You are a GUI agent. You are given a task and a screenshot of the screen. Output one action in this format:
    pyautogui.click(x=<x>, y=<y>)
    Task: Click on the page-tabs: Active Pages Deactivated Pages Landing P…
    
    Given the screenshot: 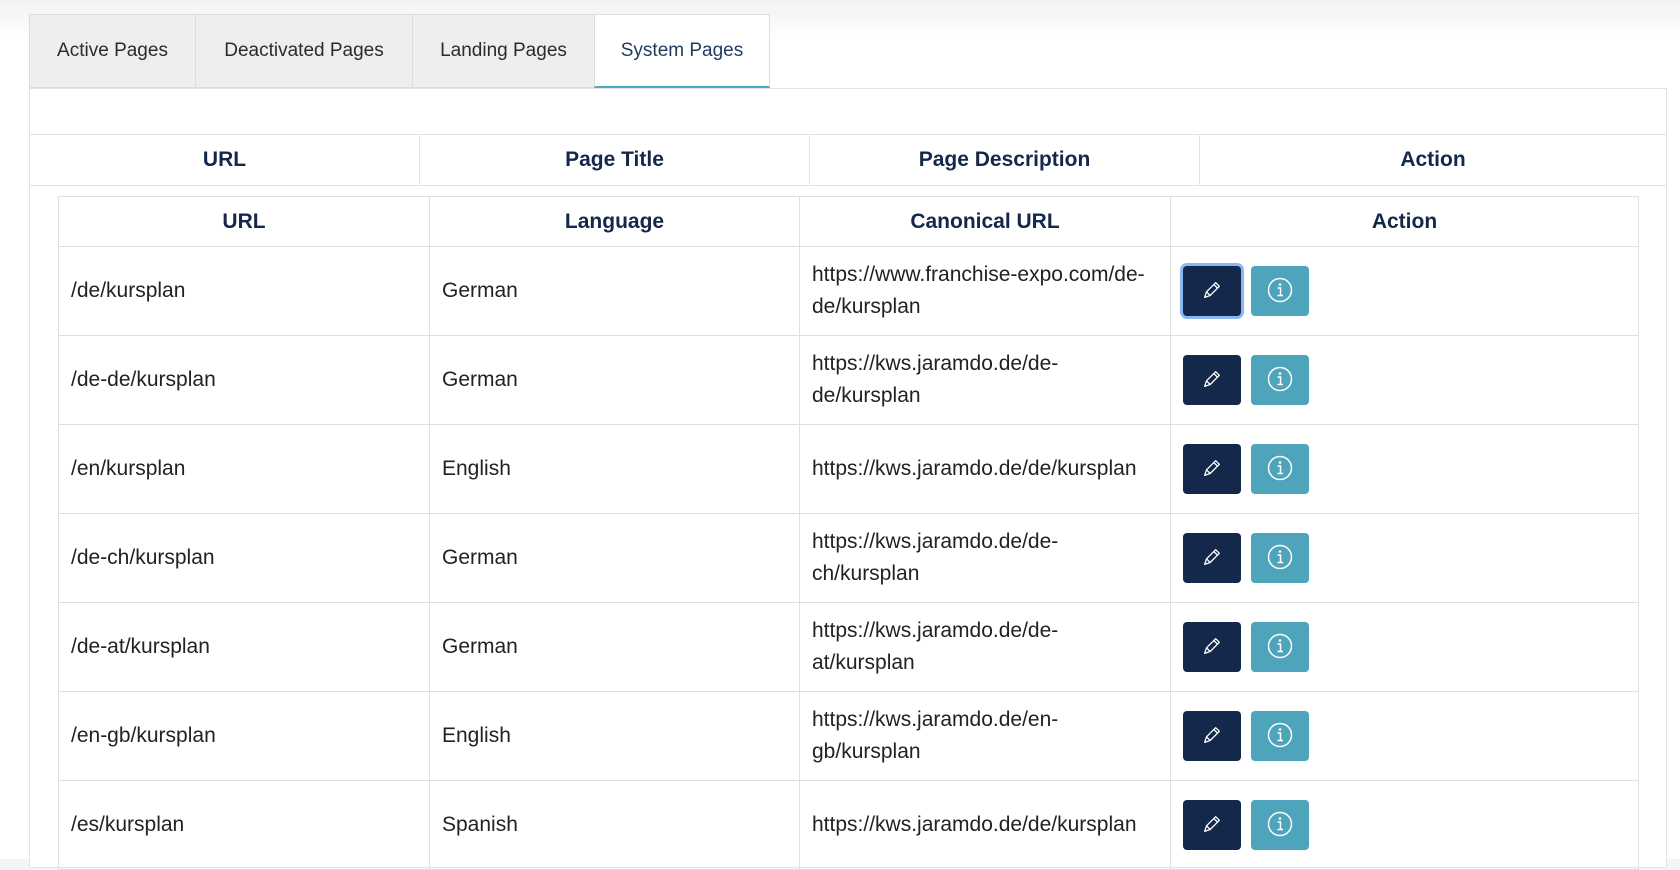 What is the action you would take?
    pyautogui.click(x=399, y=51)
    